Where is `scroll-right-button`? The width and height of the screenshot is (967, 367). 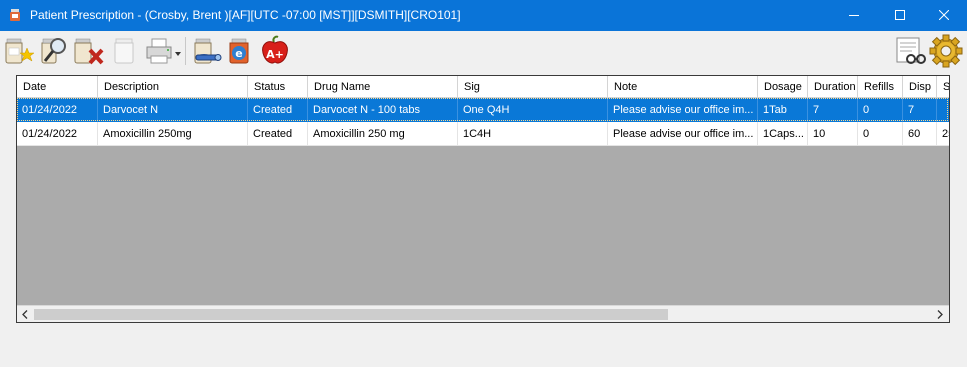 scroll-right-button is located at coordinates (940, 314).